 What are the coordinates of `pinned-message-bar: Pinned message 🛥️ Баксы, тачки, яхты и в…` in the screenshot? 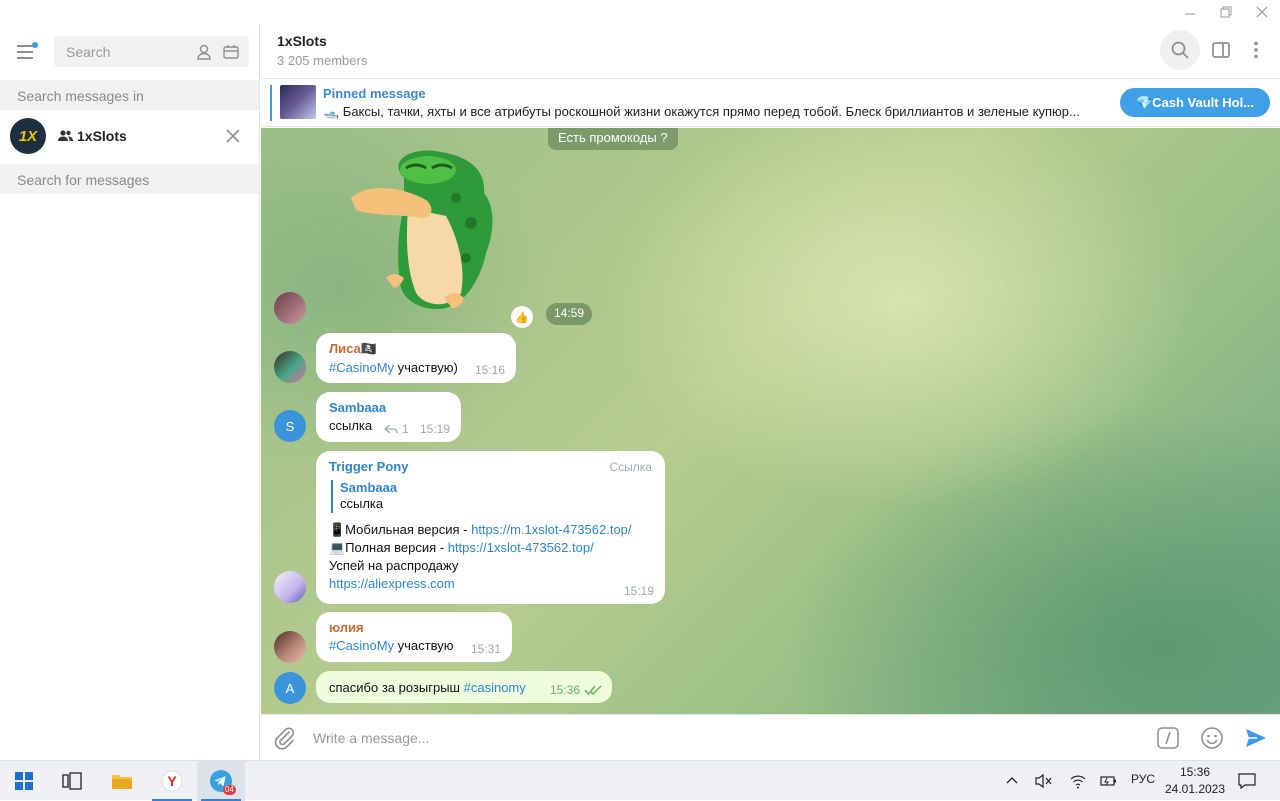 It's located at (770, 103).